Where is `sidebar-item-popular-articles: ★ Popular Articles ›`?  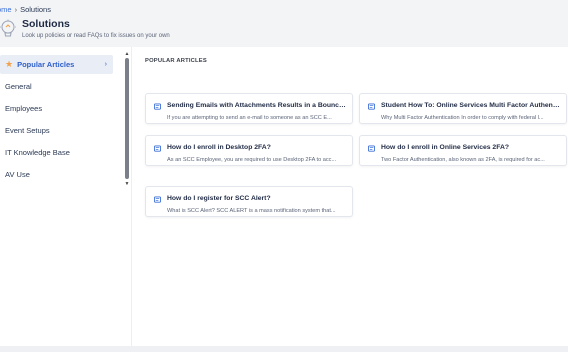 sidebar-item-popular-articles: ★ Popular Articles › is located at coordinates (56, 64).